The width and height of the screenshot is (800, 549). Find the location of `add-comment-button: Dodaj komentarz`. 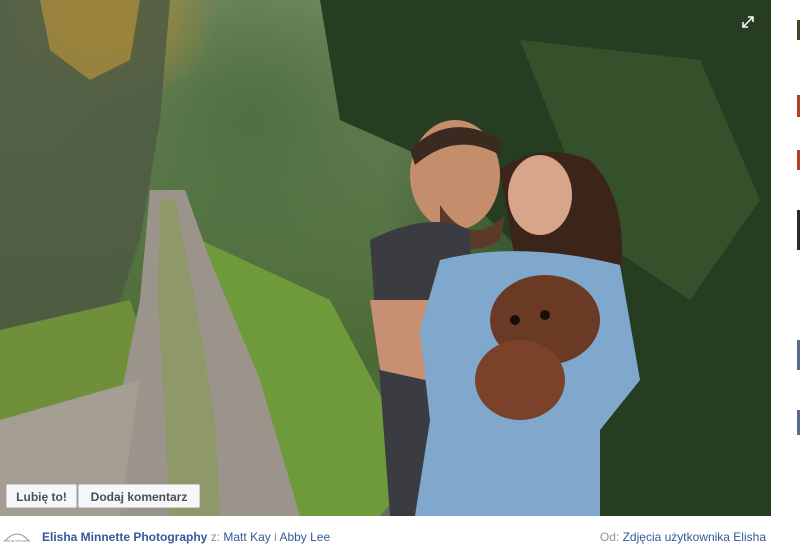

add-comment-button: Dodaj komentarz is located at coordinates (139, 496).